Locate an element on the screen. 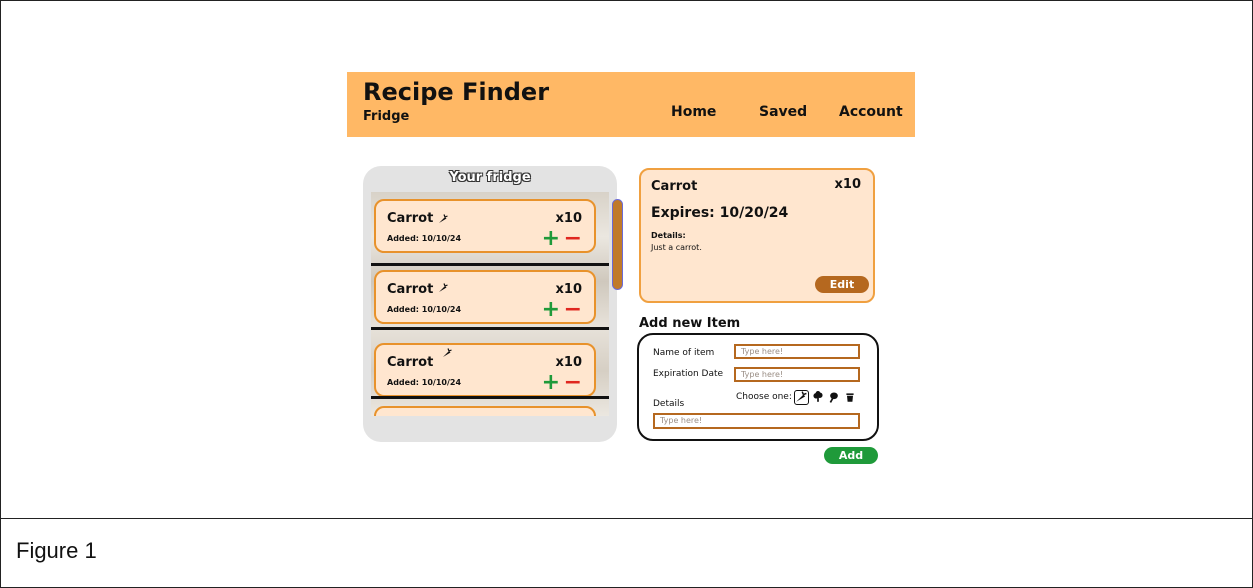 This screenshot has height=588, width=1253. choice-carrot is located at coordinates (801, 397).